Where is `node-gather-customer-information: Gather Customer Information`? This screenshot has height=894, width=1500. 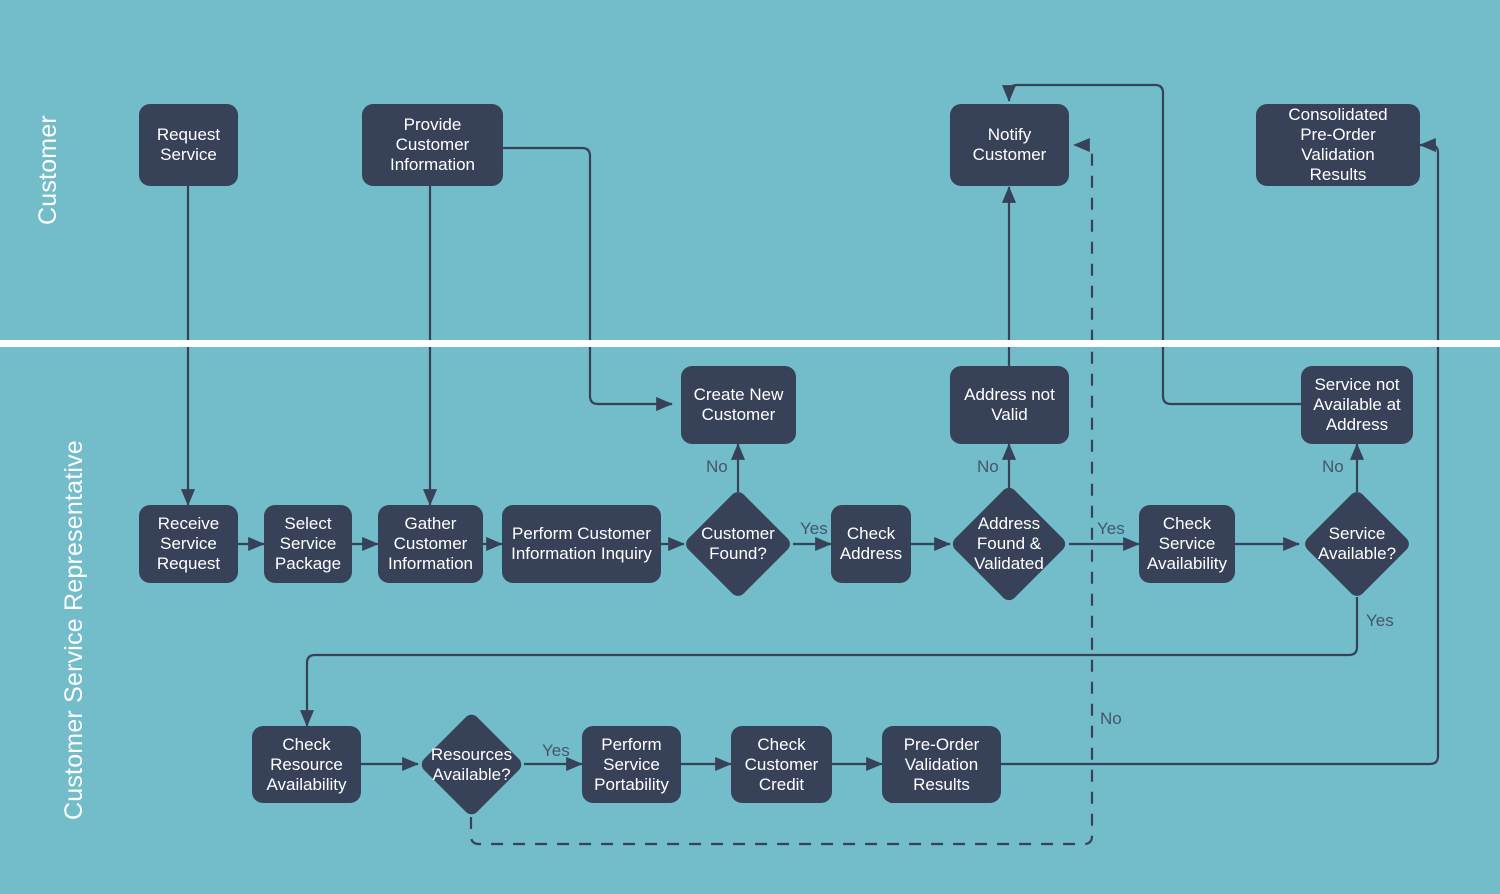 node-gather-customer-information: Gather Customer Information is located at coordinates (430, 544).